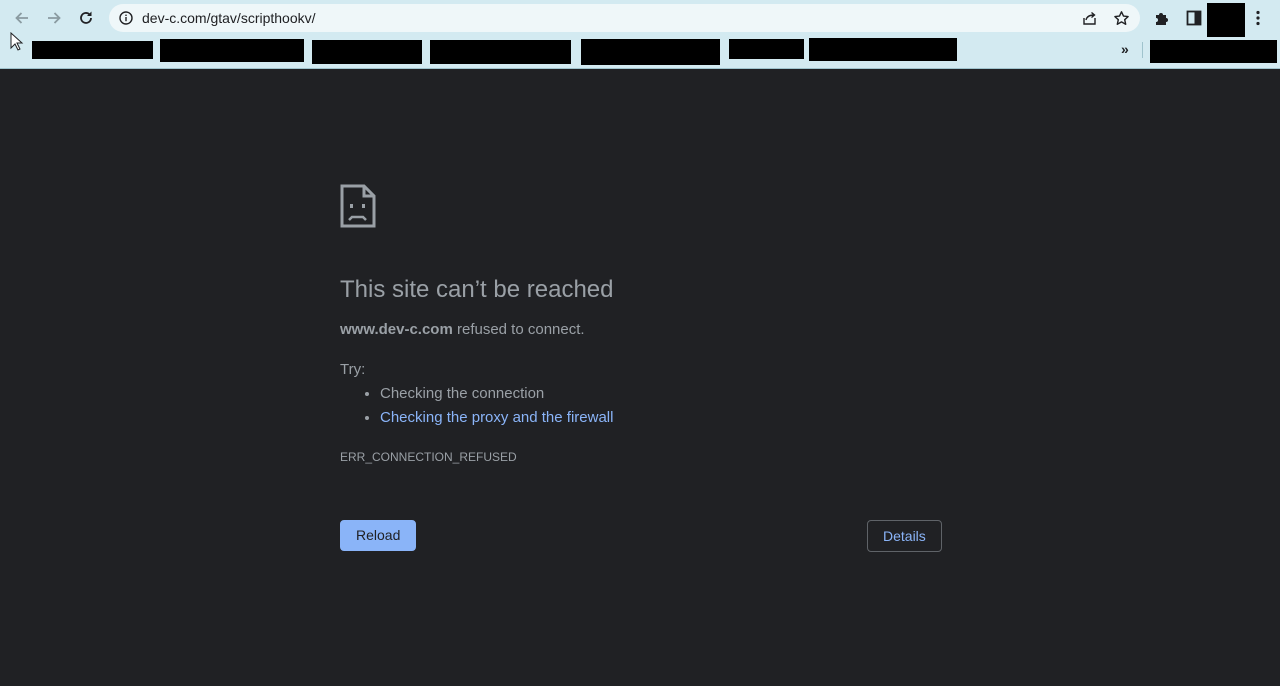 This screenshot has width=1280, height=686. What do you see at coordinates (496, 394) in the screenshot?
I see `suggestion-check-connection: Checking the connection` at bounding box center [496, 394].